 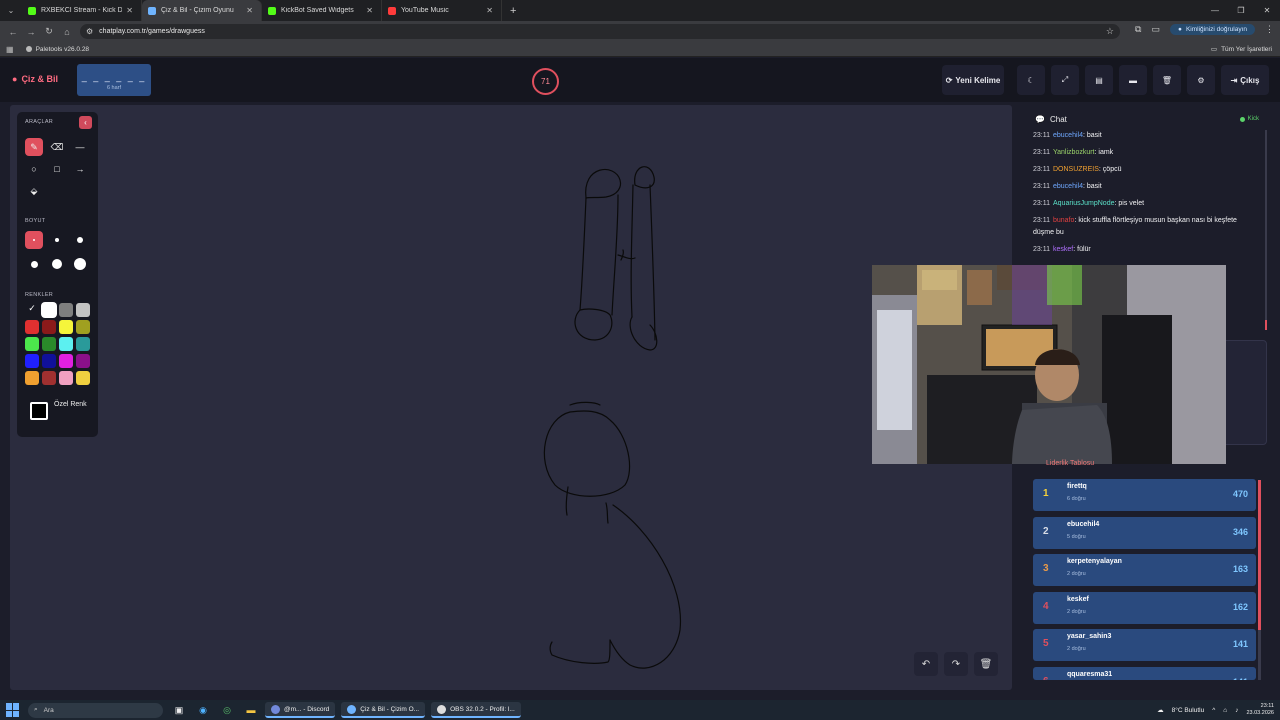 What do you see at coordinates (34, 191) in the screenshot?
I see `fill-tool: ⬙` at bounding box center [34, 191].